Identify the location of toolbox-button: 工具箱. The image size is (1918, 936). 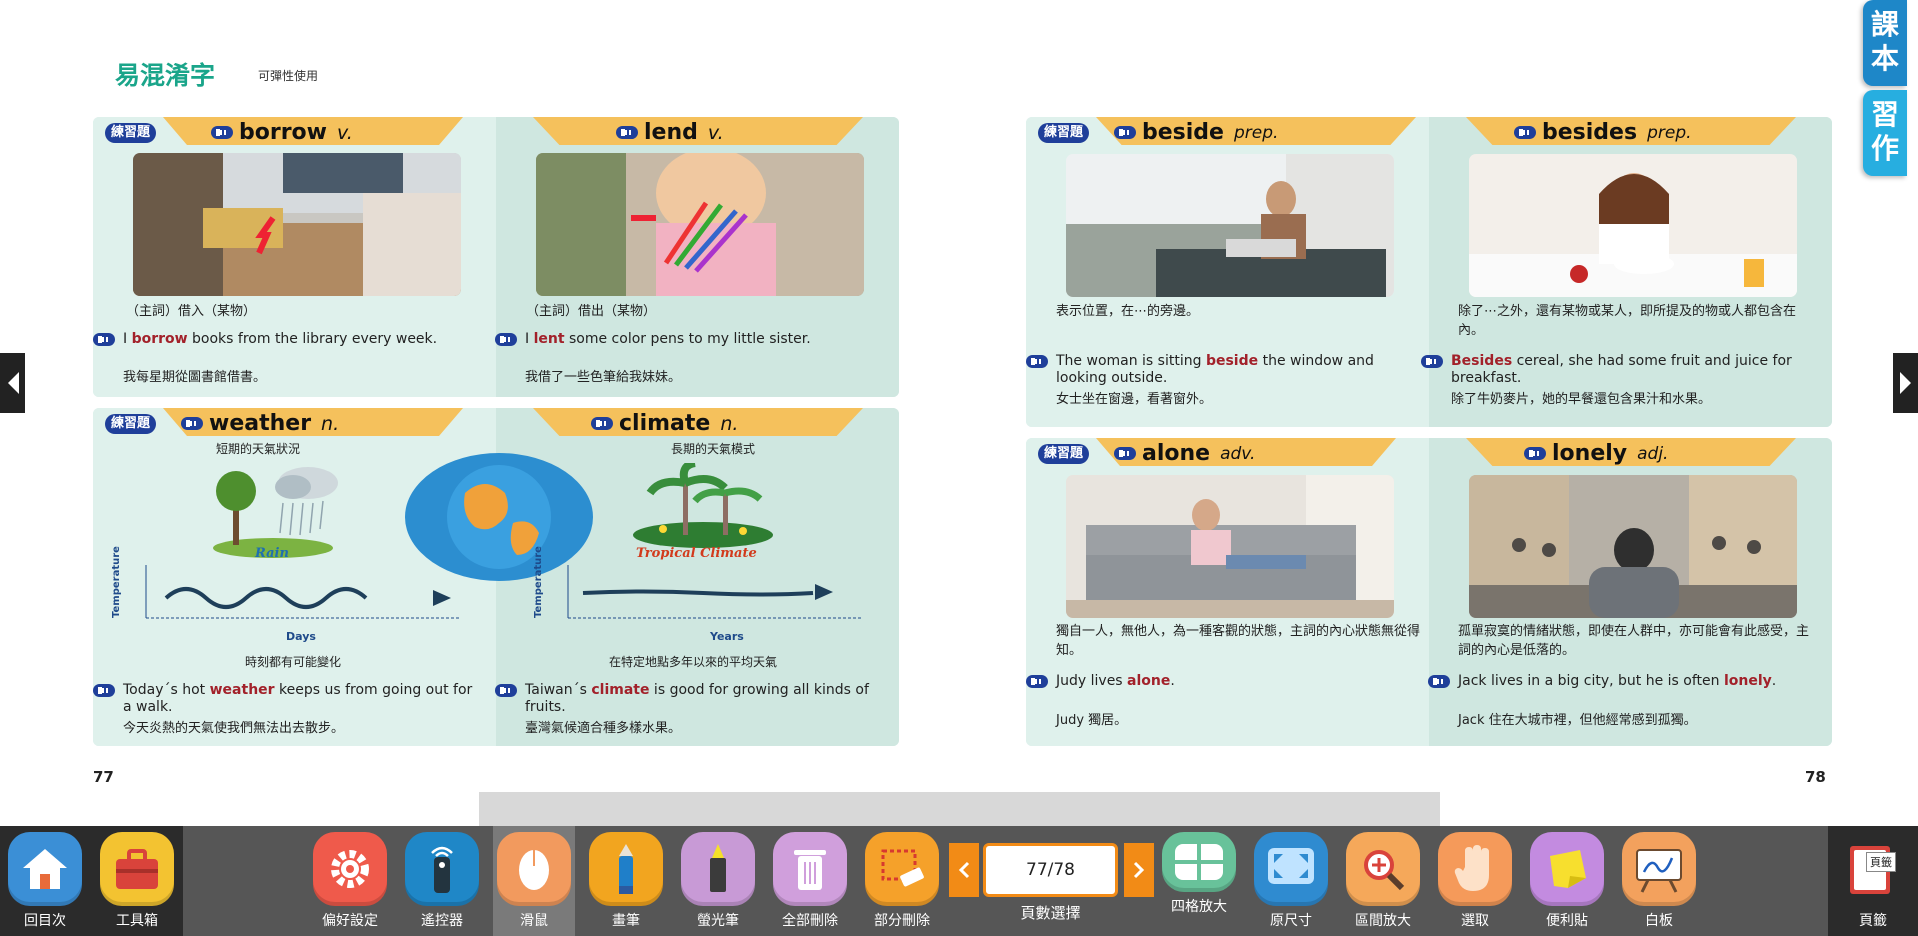
(137, 881).